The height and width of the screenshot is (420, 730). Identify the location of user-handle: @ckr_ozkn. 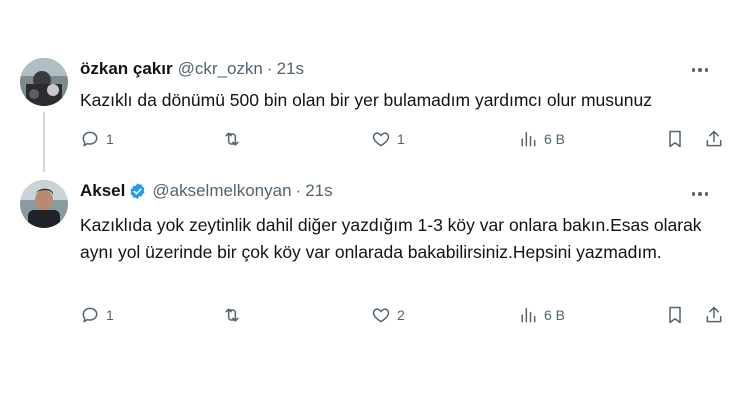
(220, 69).